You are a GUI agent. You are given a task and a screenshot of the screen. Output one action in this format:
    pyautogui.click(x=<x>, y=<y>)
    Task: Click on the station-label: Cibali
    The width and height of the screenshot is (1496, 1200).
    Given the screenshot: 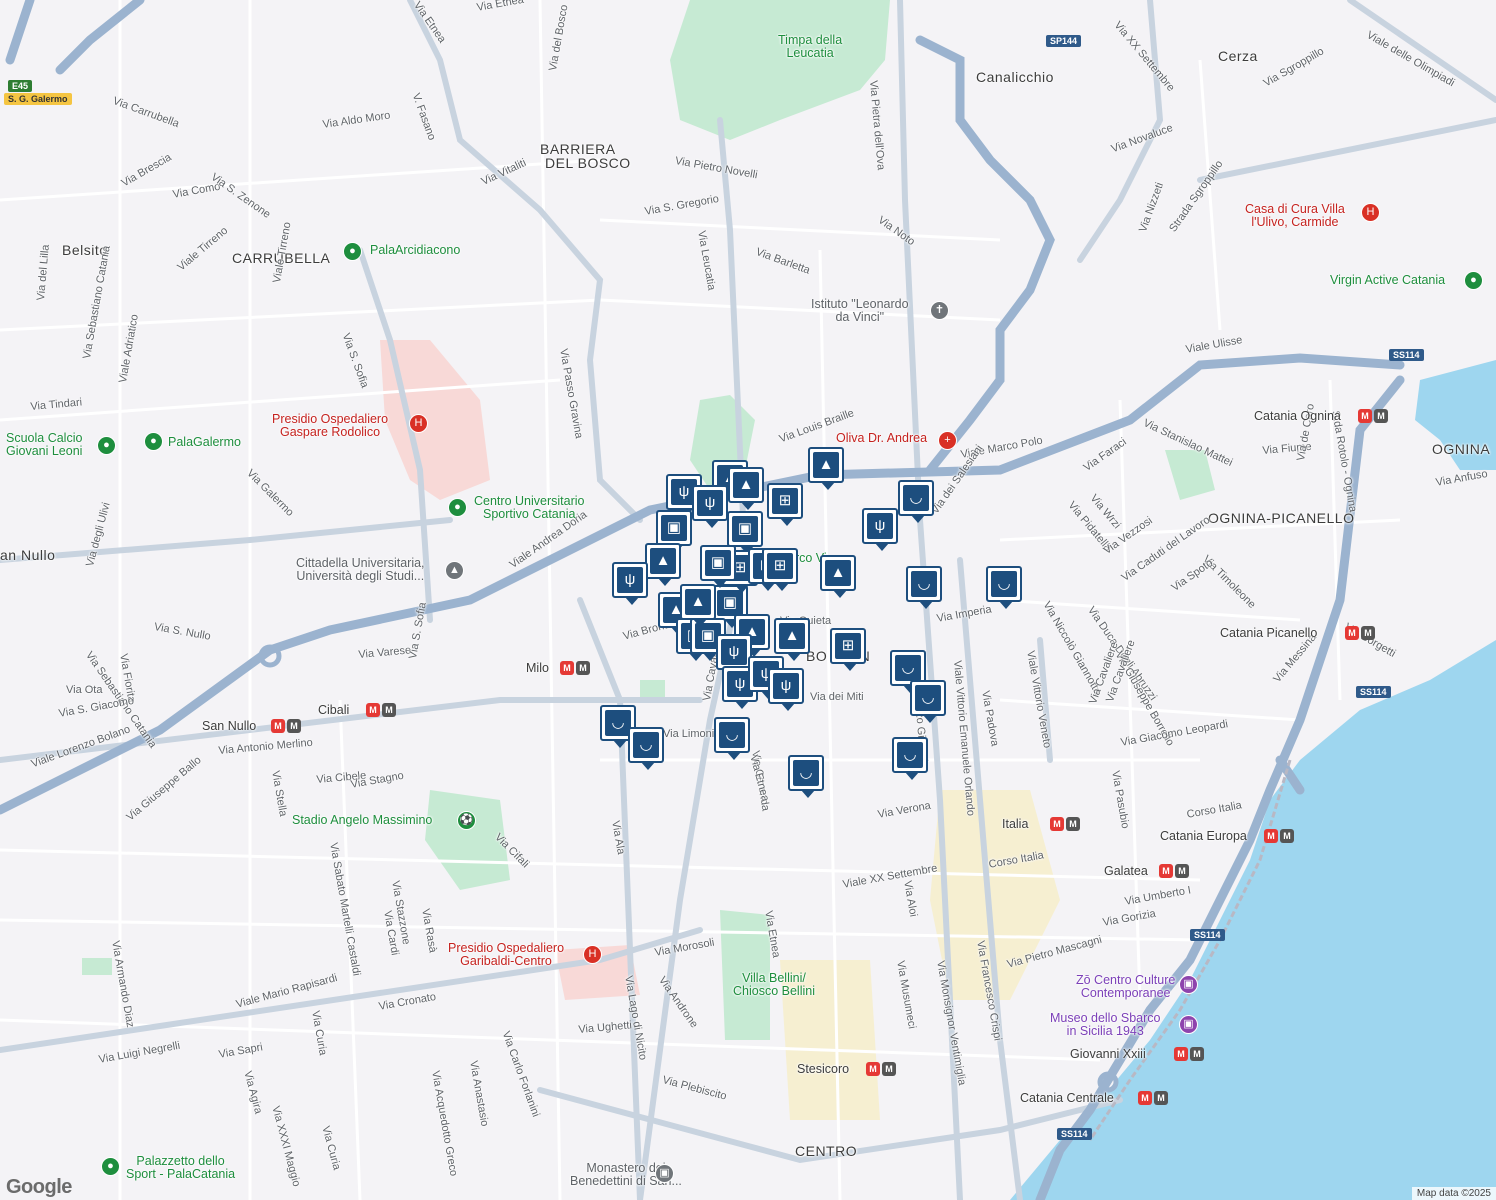 What is the action you would take?
    pyautogui.click(x=333, y=710)
    